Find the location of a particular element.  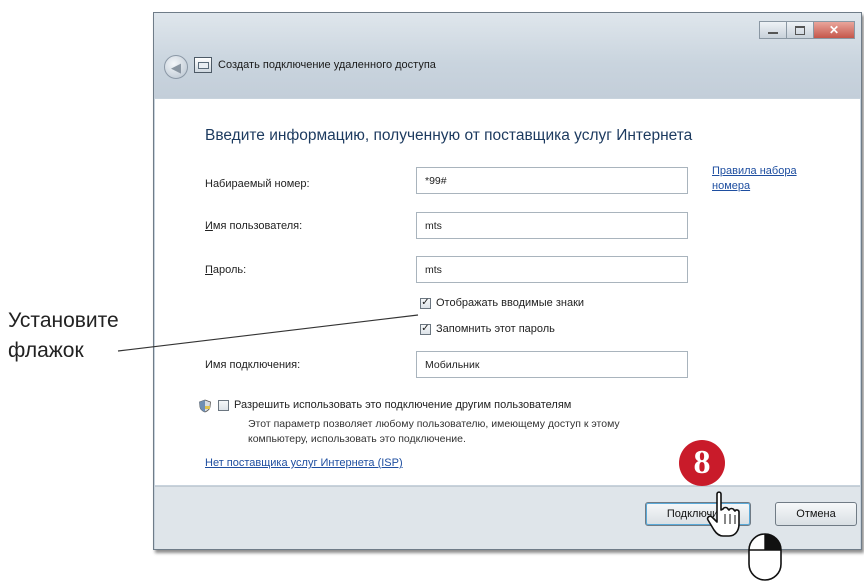

window-controls: ✕ is located at coordinates (807, 30).